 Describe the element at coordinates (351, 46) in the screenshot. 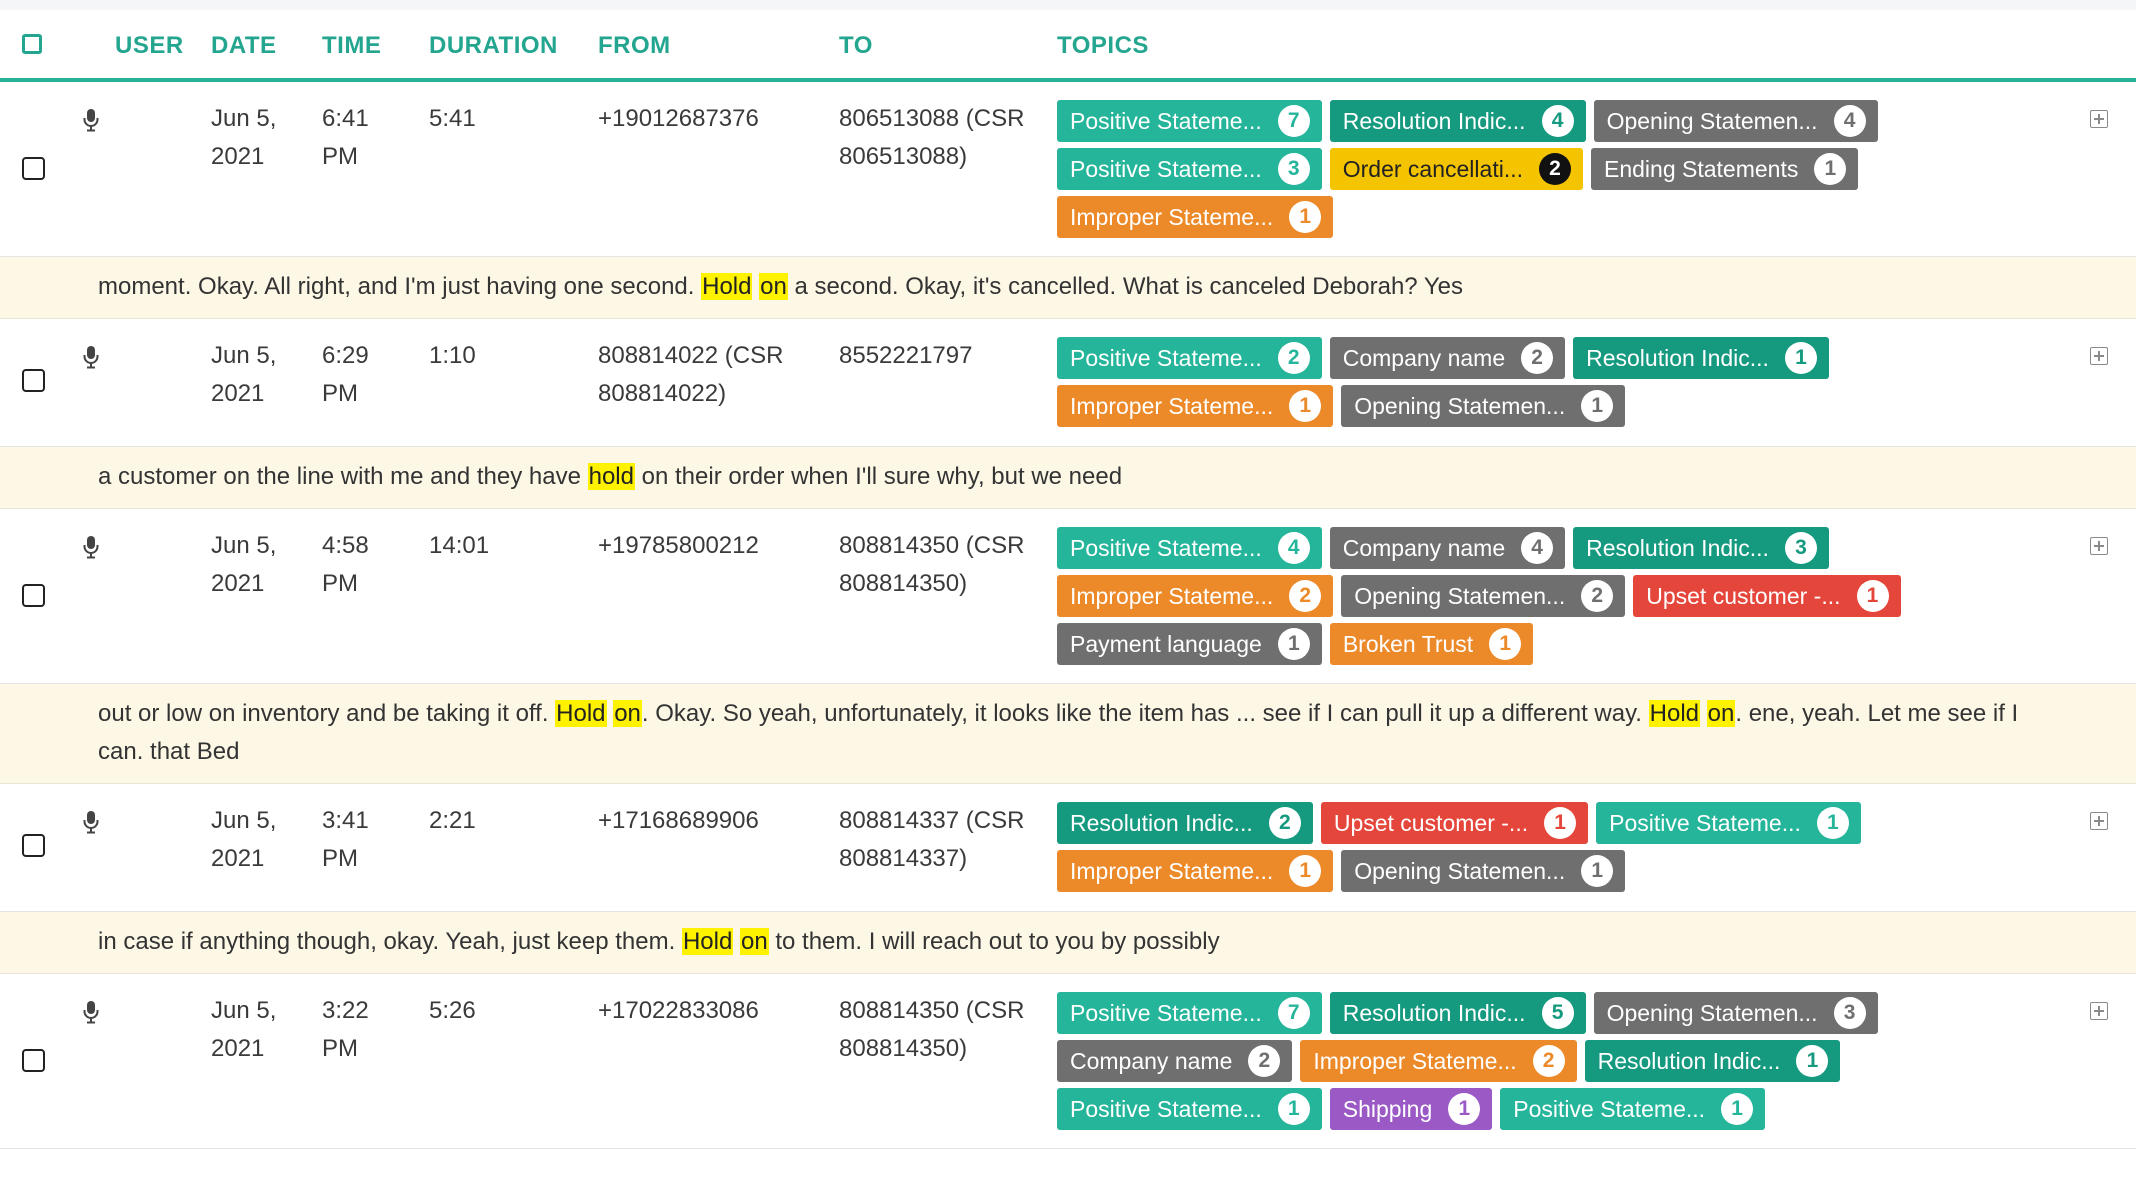

I see `column-header-time: TIME` at that location.